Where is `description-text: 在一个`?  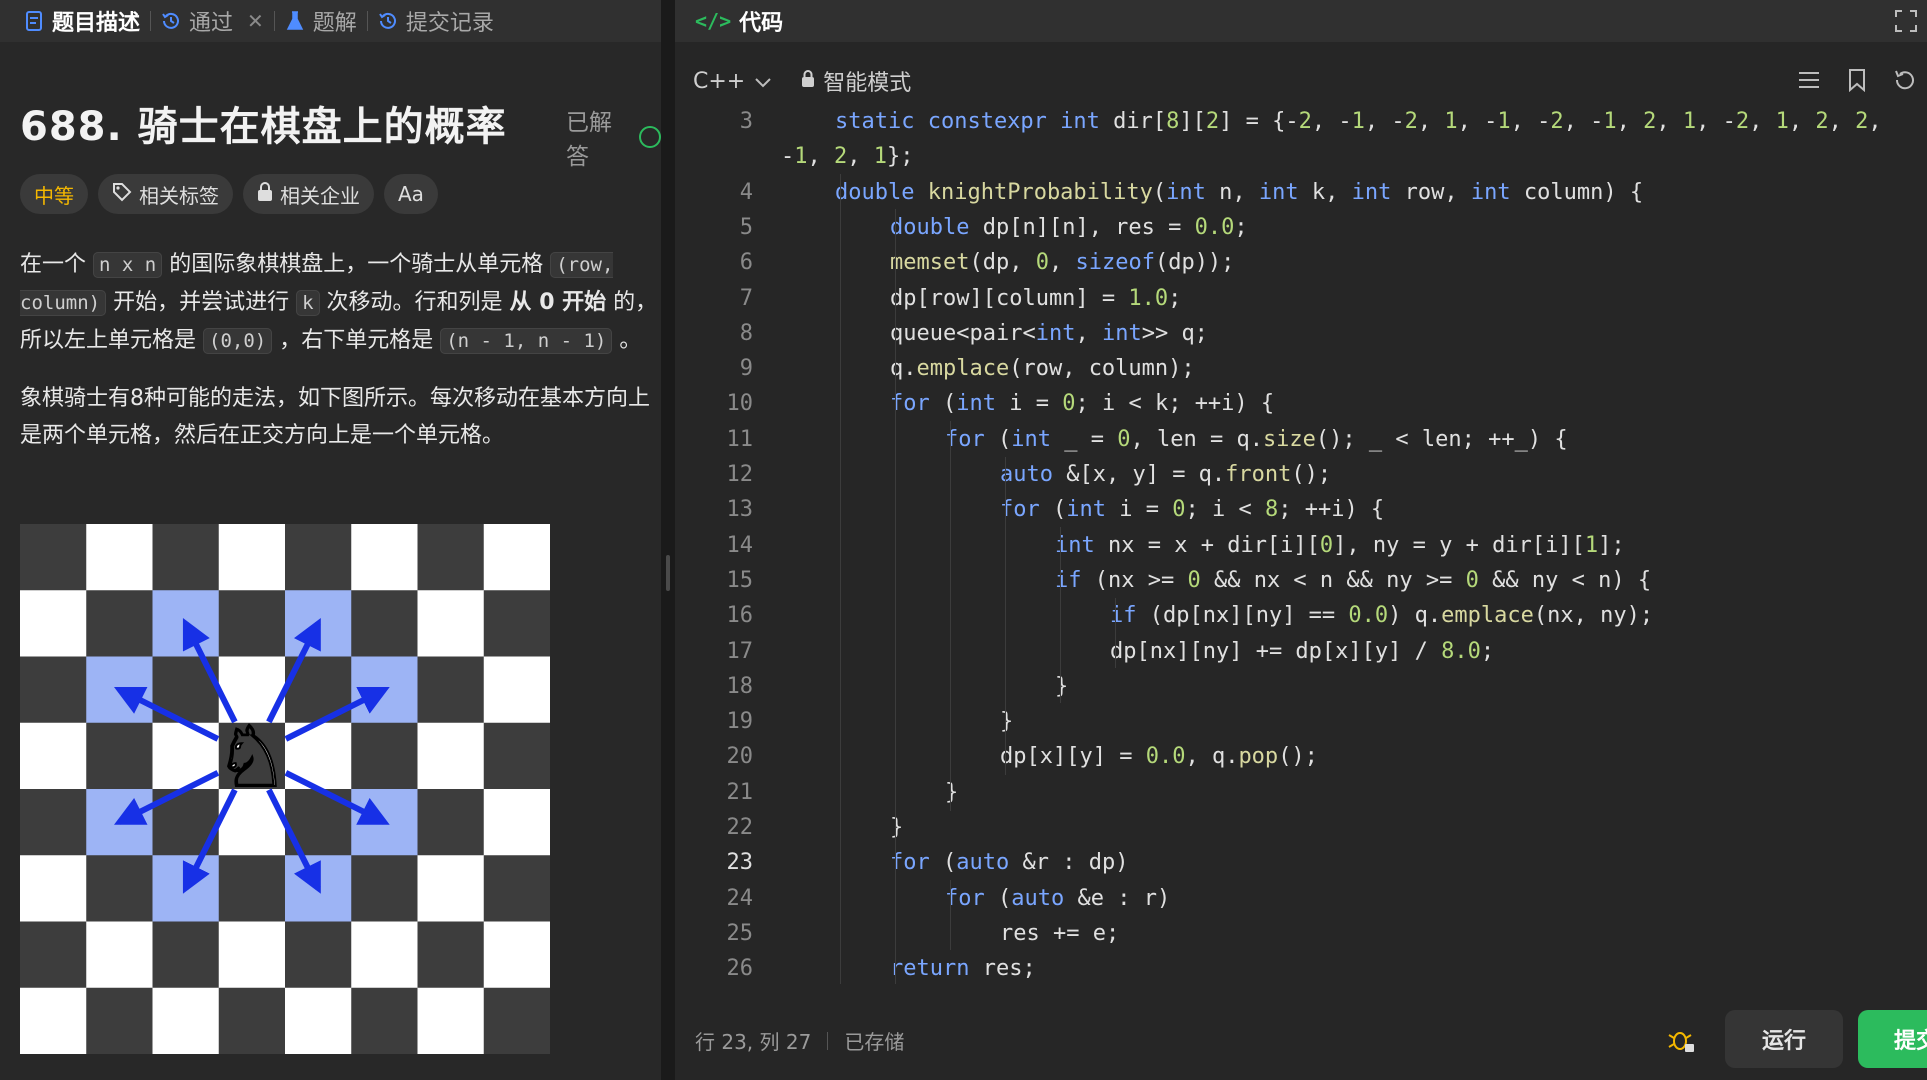 description-text: 在一个 is located at coordinates (56, 264).